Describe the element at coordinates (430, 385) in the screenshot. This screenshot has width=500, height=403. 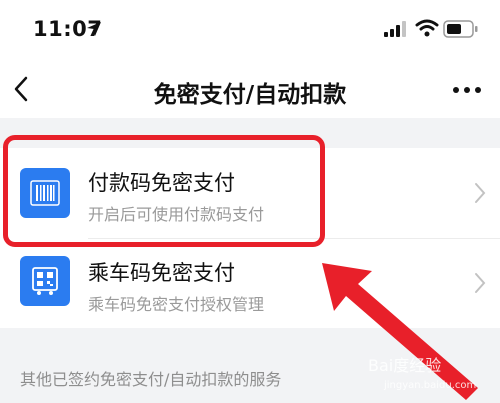
I see `watermark-url: jingyan.baidu.com` at that location.